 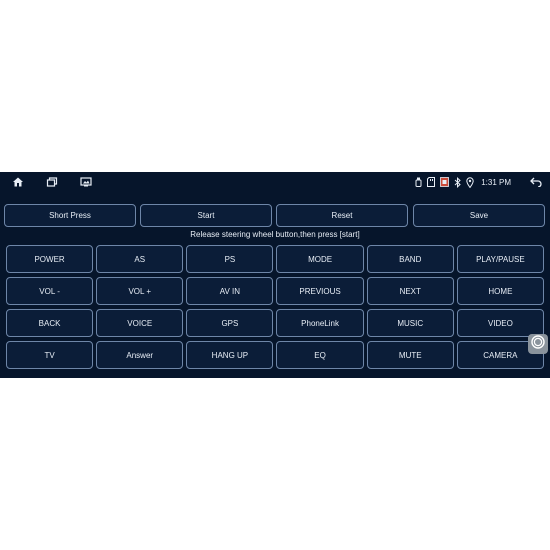 What do you see at coordinates (140, 355) in the screenshot?
I see `key-answer: Answer` at bounding box center [140, 355].